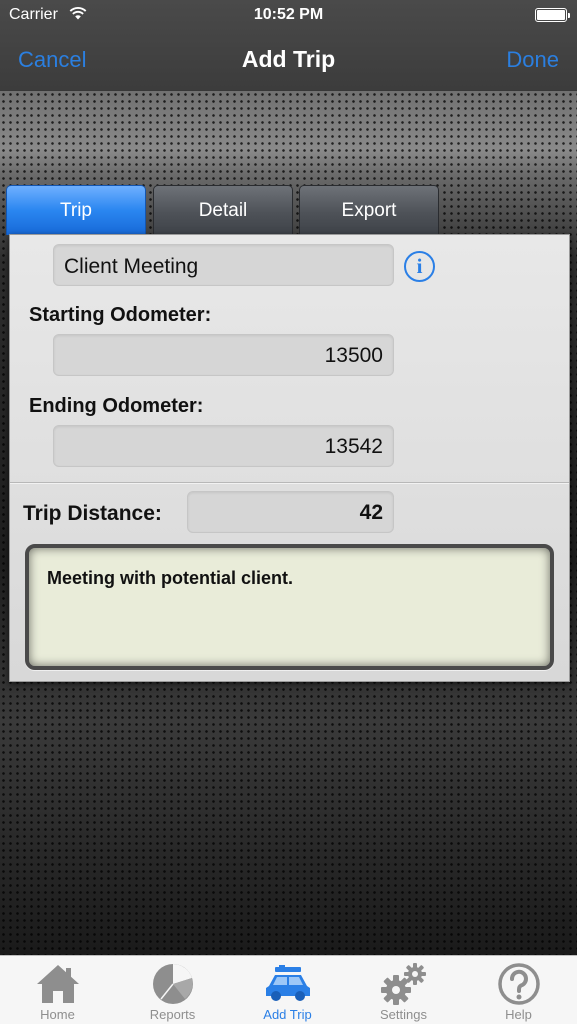 The height and width of the screenshot is (1024, 577). I want to click on tab-export: Export, so click(369, 210).